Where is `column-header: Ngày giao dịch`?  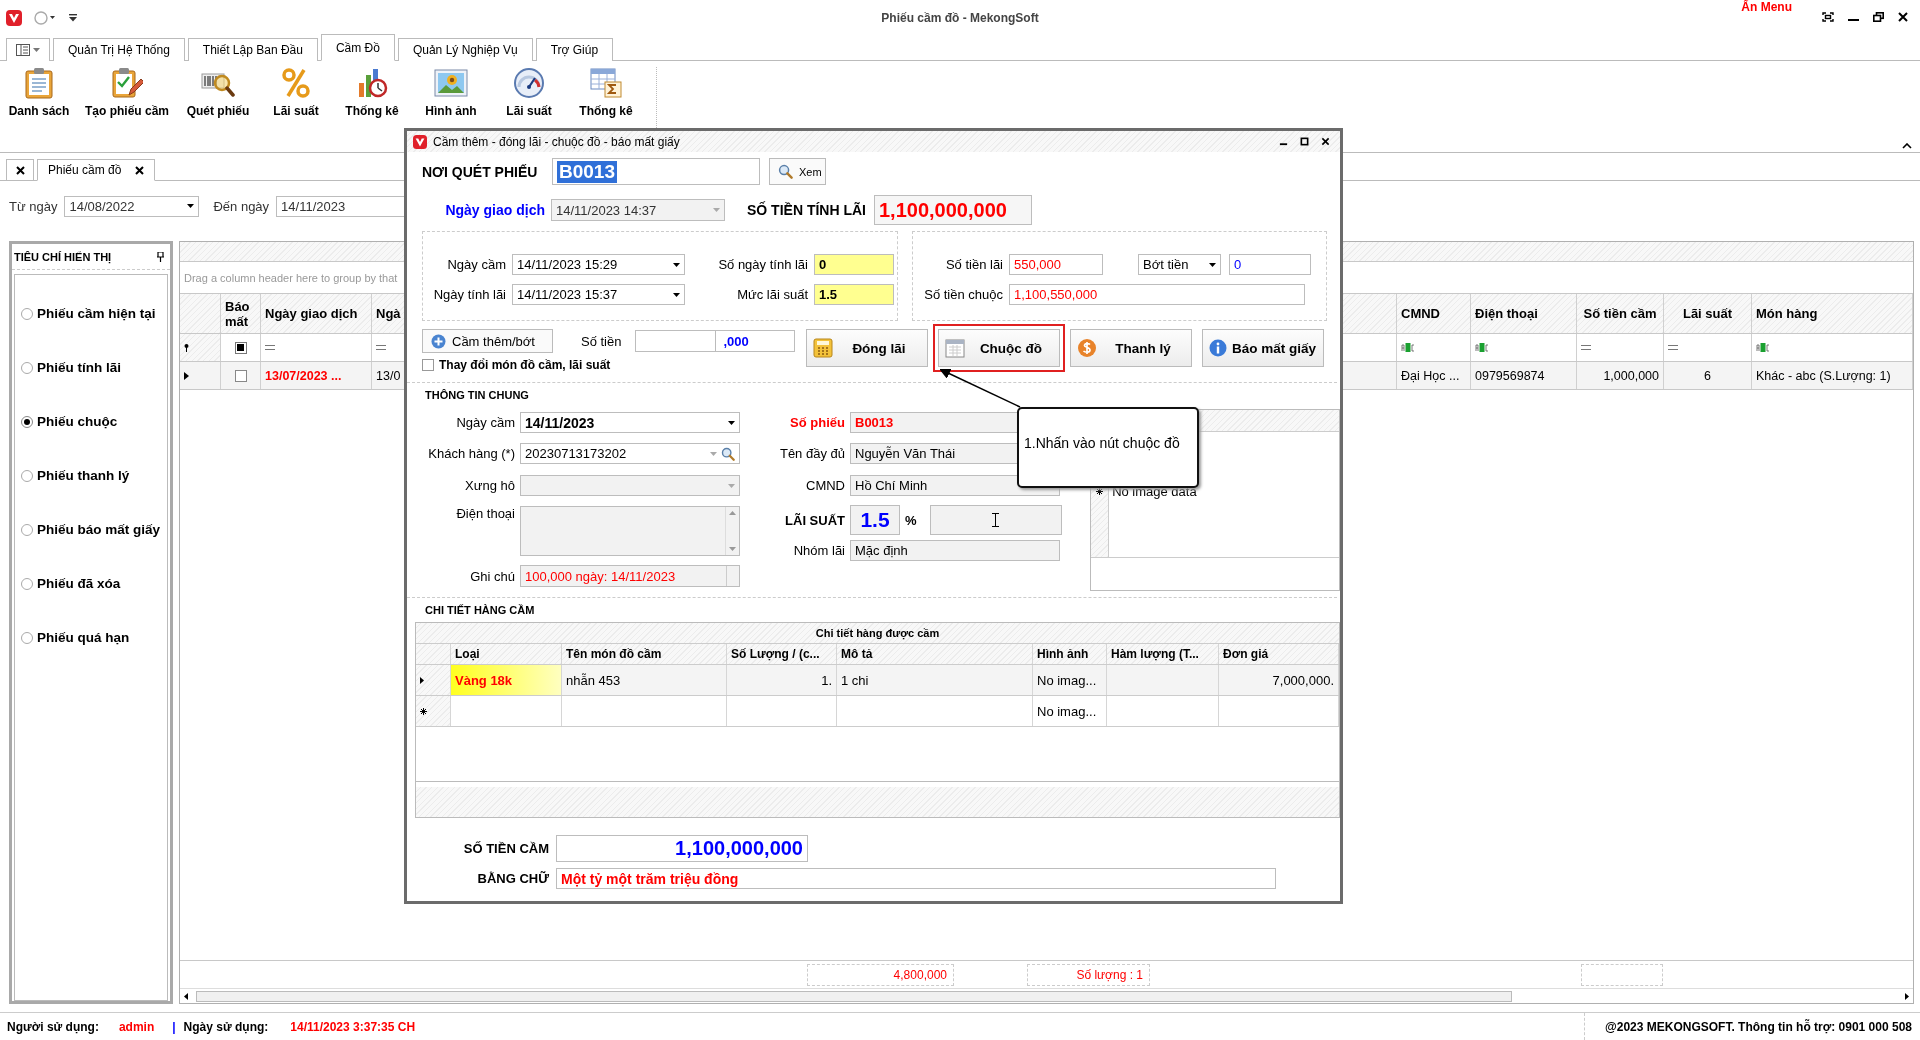 column-header: Ngày giao dịch is located at coordinates (316, 313).